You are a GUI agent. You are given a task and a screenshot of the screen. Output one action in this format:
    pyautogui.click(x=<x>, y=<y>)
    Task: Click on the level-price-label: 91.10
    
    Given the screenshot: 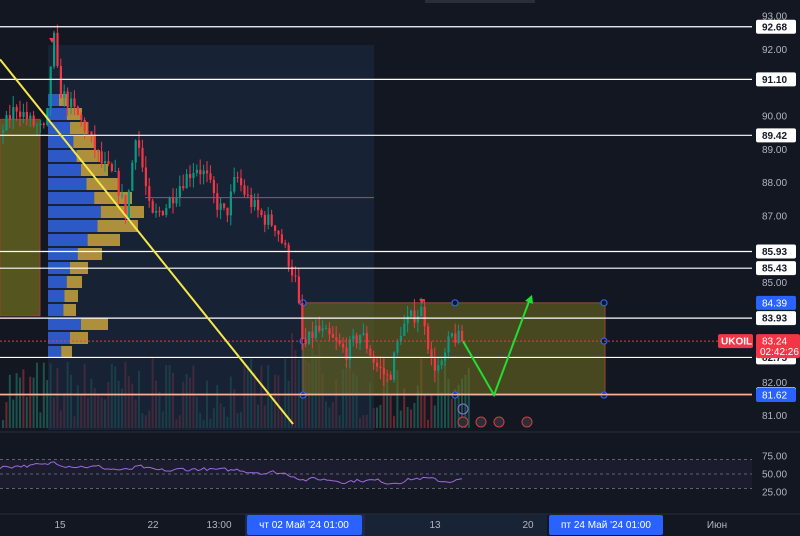 What is the action you would take?
    pyautogui.click(x=774, y=80)
    